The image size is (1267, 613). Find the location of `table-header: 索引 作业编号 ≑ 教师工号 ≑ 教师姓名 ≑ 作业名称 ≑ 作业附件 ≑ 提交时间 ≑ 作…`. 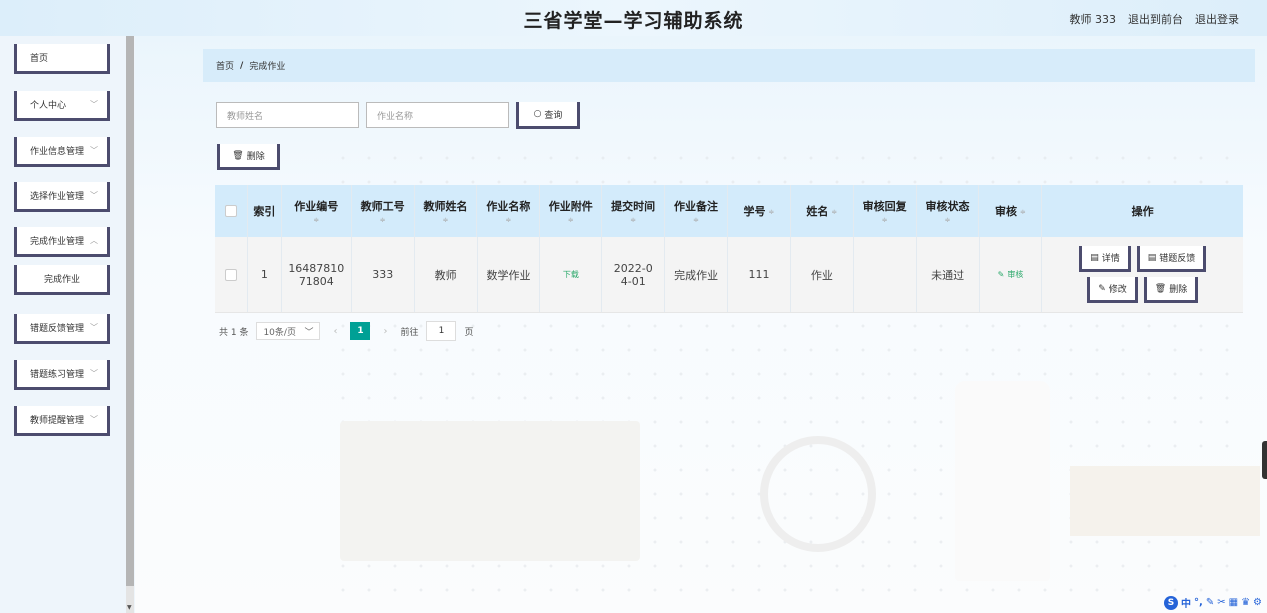

table-header: 索引 作业编号 ≑ 教师工号 ≑ 教师姓名 ≑ 作业名称 ≑ 作业附件 ≑ 提交时间 ≑ 作… is located at coordinates (729, 211).